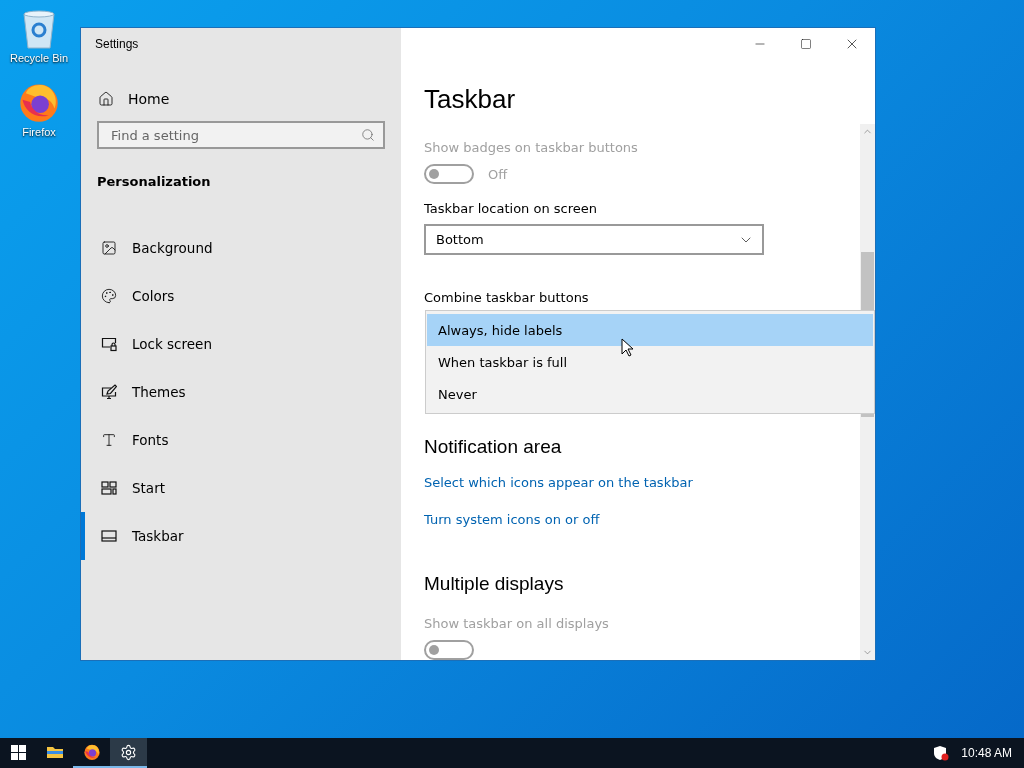 The height and width of the screenshot is (768, 1024). Describe the element at coordinates (498, 174) in the screenshot. I see `toggle-state: Off` at that location.